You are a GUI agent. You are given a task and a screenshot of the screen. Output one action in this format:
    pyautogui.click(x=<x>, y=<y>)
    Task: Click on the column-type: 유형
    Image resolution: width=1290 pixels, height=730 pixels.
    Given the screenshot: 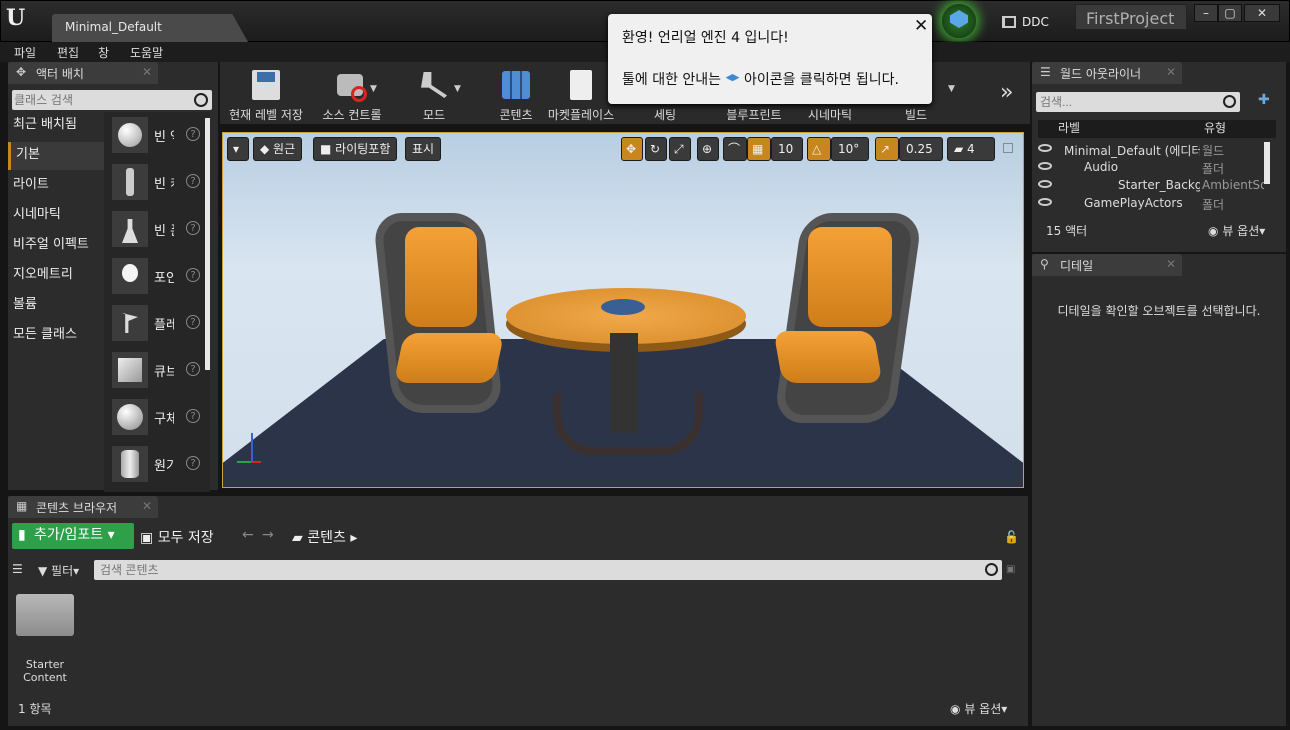 What is the action you would take?
    pyautogui.click(x=1237, y=129)
    